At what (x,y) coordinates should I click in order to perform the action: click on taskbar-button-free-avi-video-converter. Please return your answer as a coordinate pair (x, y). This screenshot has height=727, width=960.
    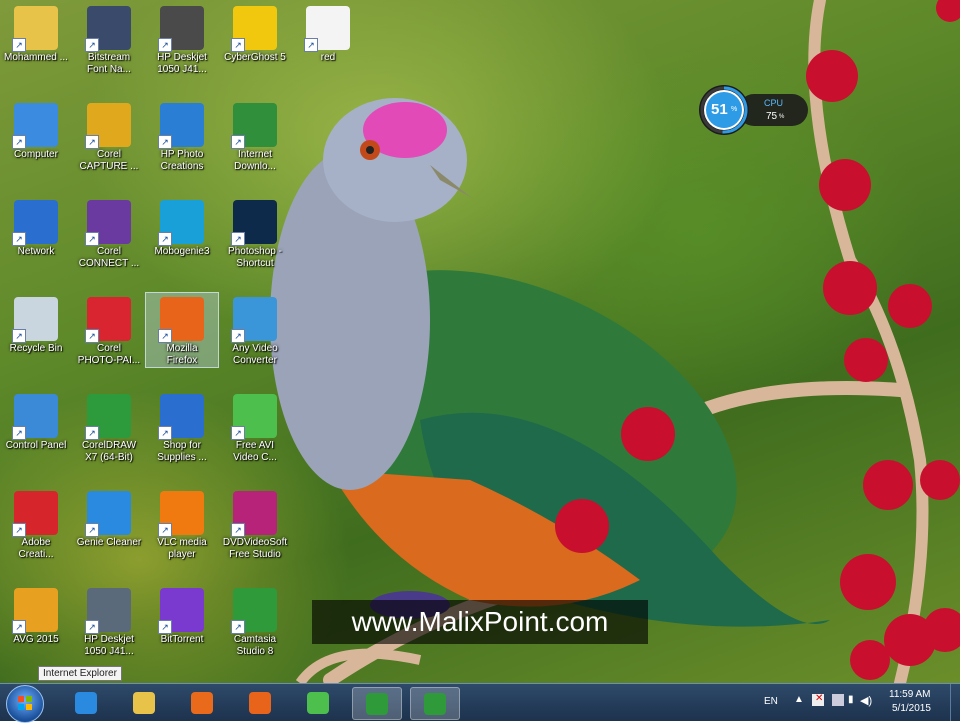
    Looking at the image, I should click on (318, 702).